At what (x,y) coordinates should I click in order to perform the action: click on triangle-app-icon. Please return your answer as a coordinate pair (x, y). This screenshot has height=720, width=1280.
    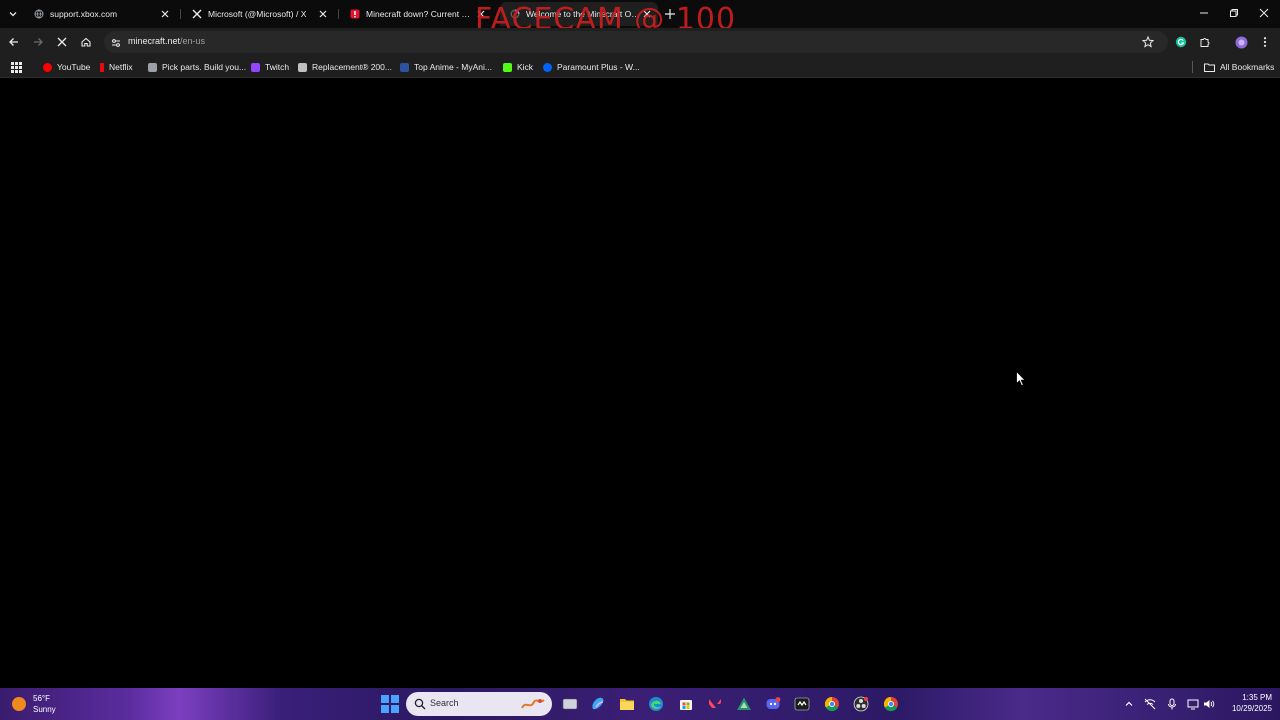
    Looking at the image, I should click on (744, 703).